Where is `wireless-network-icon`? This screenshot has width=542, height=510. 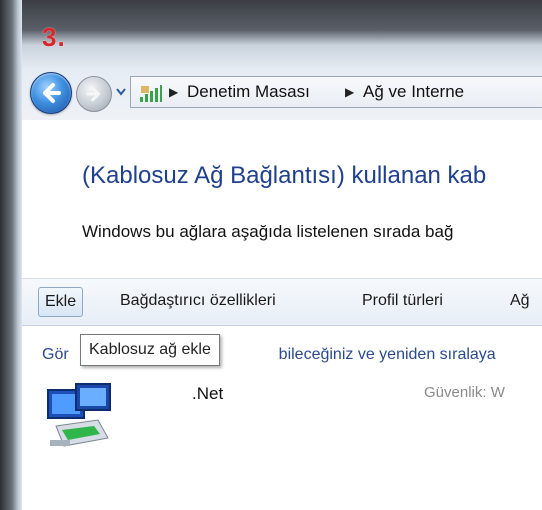 wireless-network-icon is located at coordinates (79, 415).